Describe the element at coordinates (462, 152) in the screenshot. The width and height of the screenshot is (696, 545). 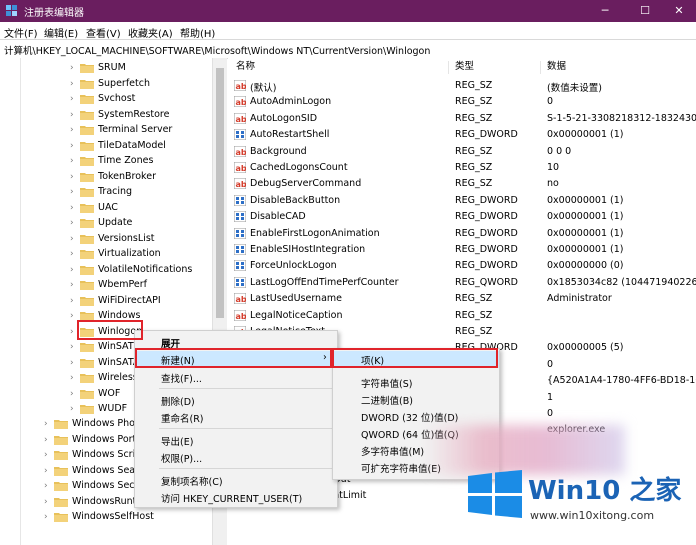
I see `value-row: ab Background REG_SZ 0 0 0` at that location.